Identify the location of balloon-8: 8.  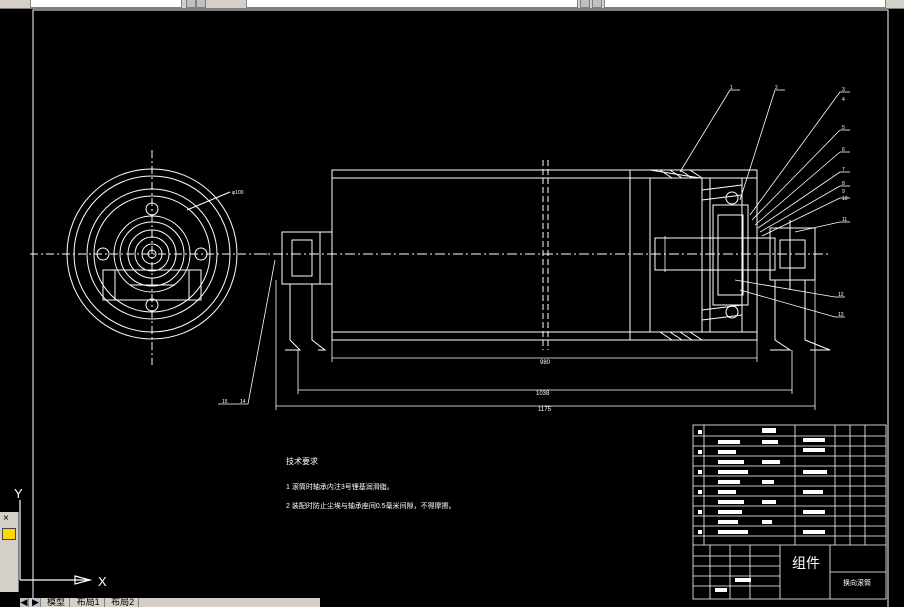
(843, 184).